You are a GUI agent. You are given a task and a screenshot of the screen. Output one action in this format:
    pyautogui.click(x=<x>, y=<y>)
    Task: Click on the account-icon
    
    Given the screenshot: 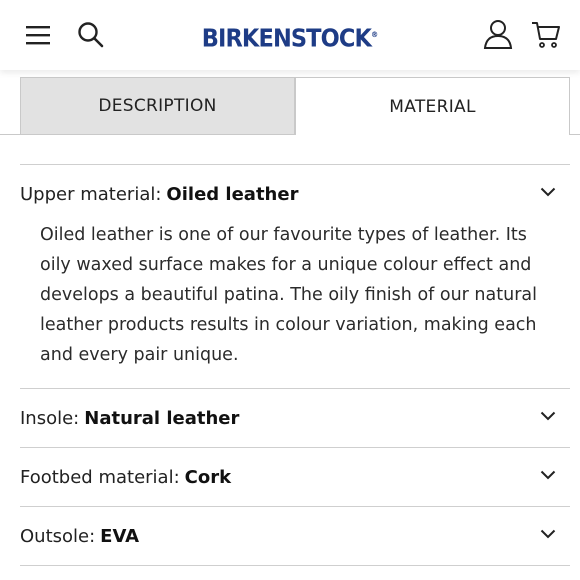 What is the action you would take?
    pyautogui.click(x=498, y=34)
    